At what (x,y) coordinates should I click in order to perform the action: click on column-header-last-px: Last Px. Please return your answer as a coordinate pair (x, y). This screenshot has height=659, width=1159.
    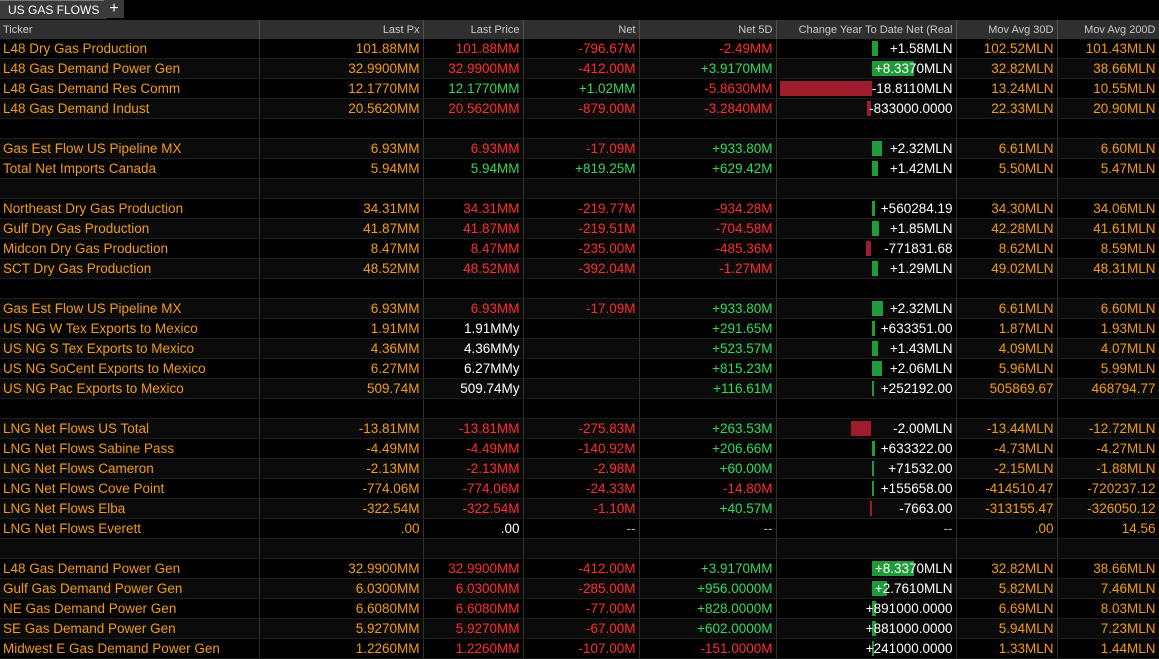
    Looking at the image, I should click on (341, 29).